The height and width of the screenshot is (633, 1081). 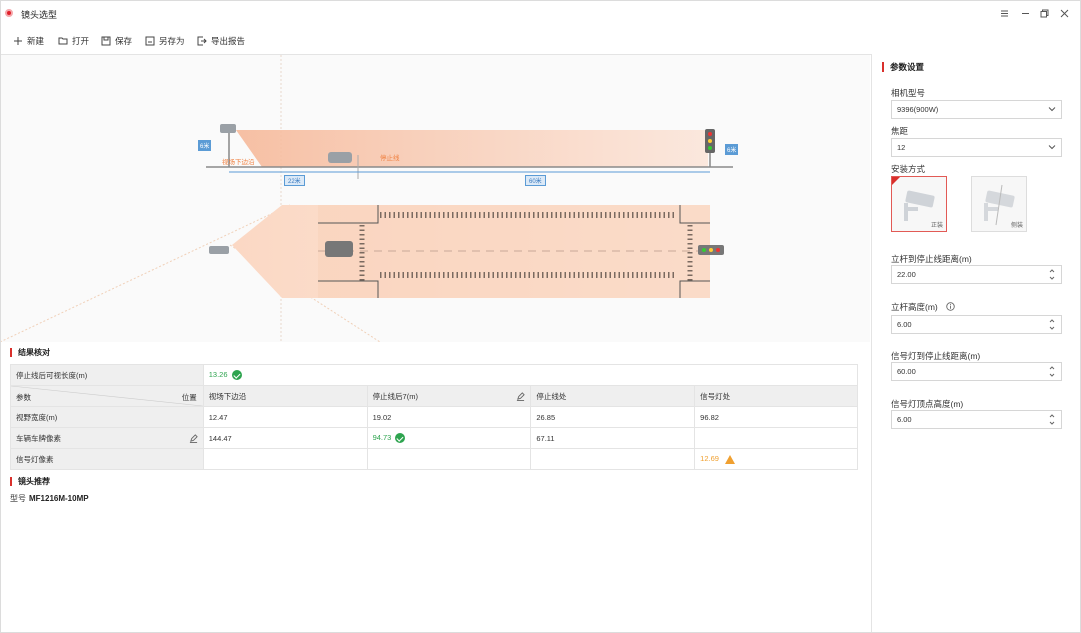 What do you see at coordinates (30, 352) in the screenshot?
I see `results-title: 结果核对` at bounding box center [30, 352].